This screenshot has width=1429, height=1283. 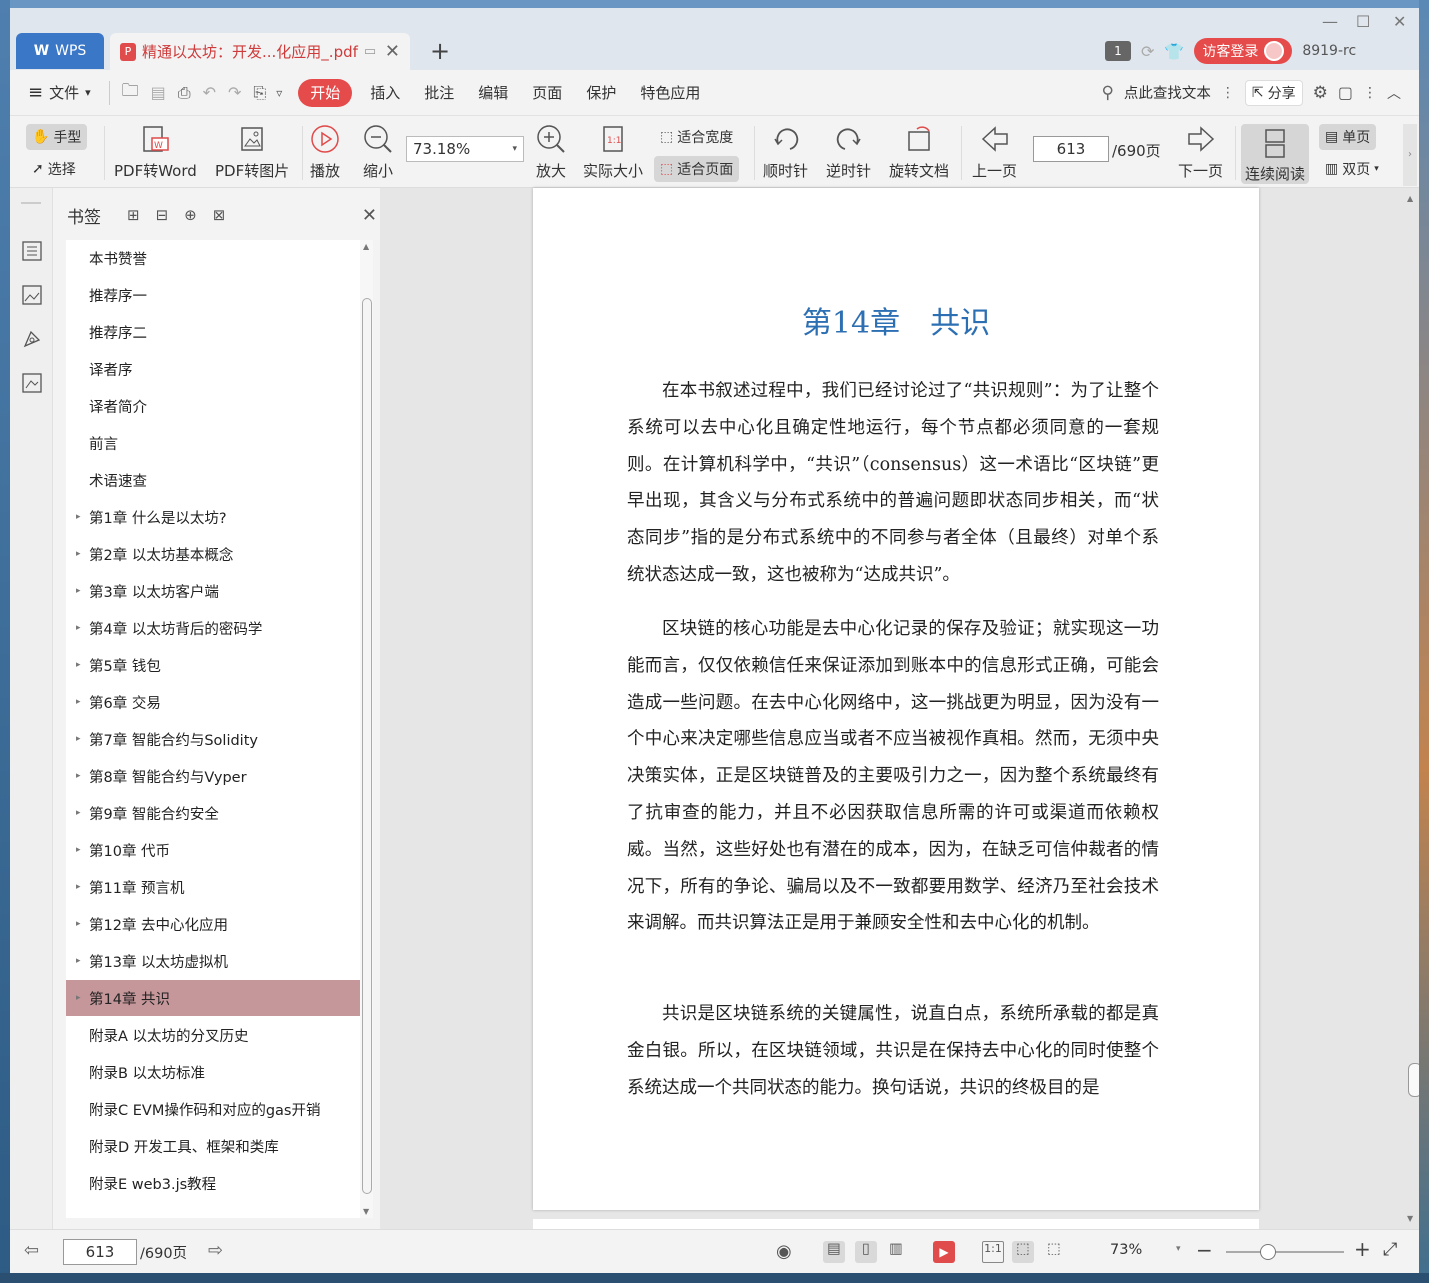 What do you see at coordinates (213, 295) in the screenshot?
I see `bookmark-item: 推荐序一` at bounding box center [213, 295].